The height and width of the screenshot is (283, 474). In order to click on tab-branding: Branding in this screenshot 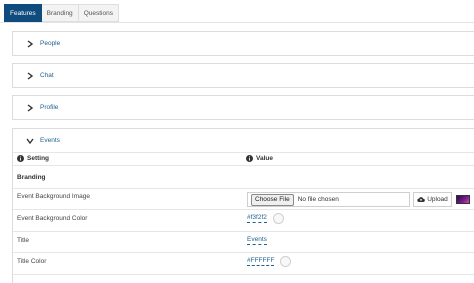, I will do `click(60, 13)`.